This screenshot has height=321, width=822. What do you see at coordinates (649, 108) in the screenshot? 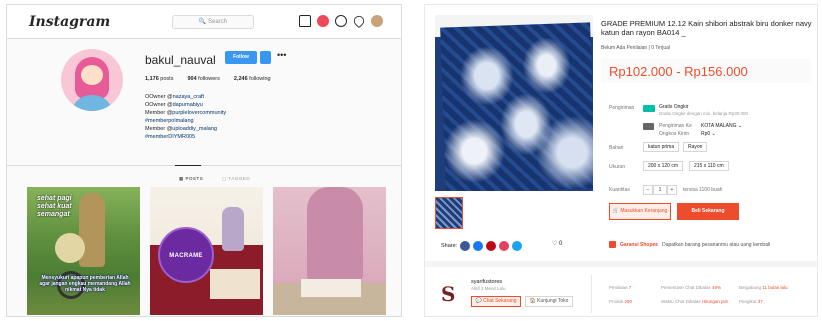
I see `free-shipping-icon` at bounding box center [649, 108].